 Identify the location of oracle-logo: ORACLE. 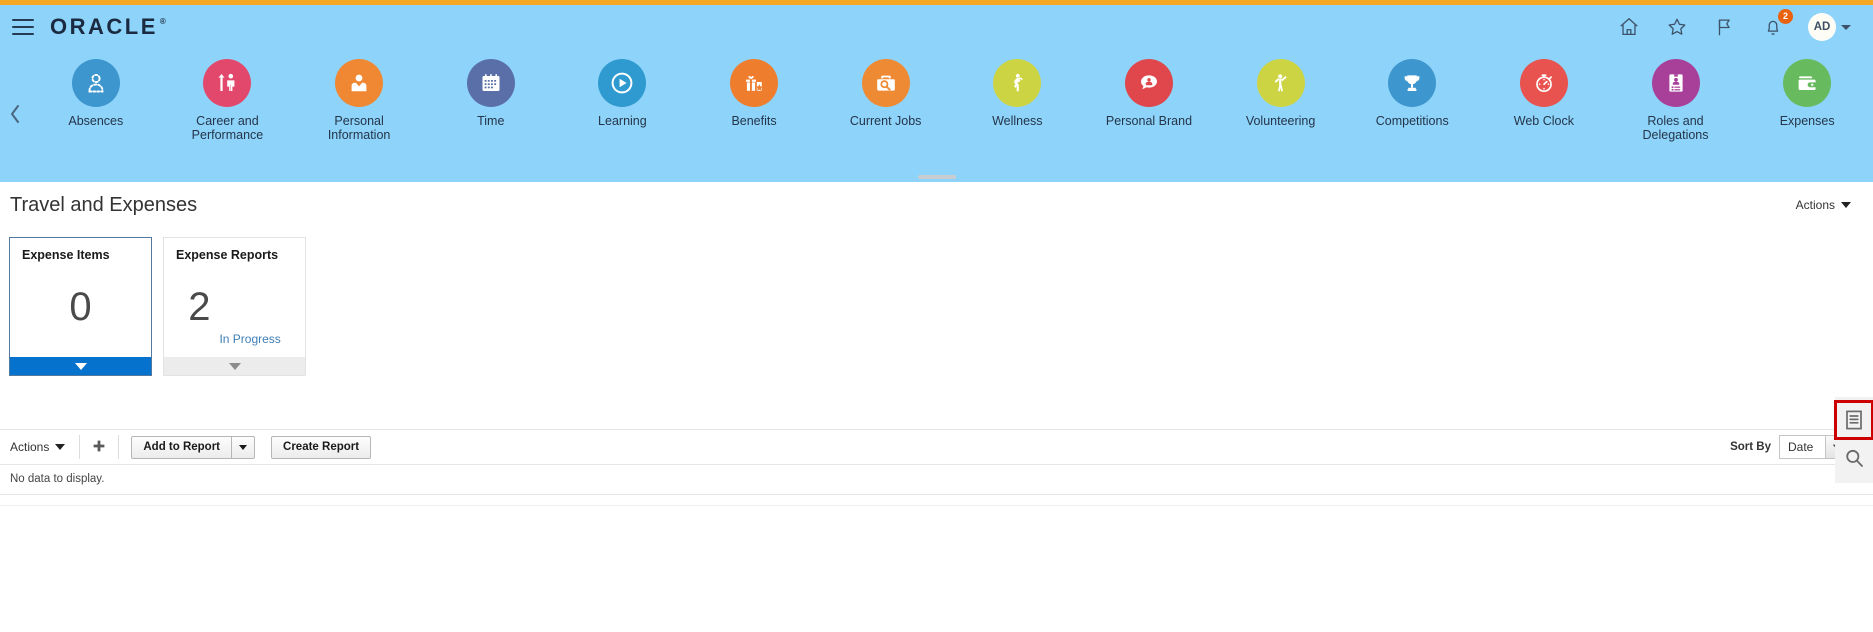
(108, 27).